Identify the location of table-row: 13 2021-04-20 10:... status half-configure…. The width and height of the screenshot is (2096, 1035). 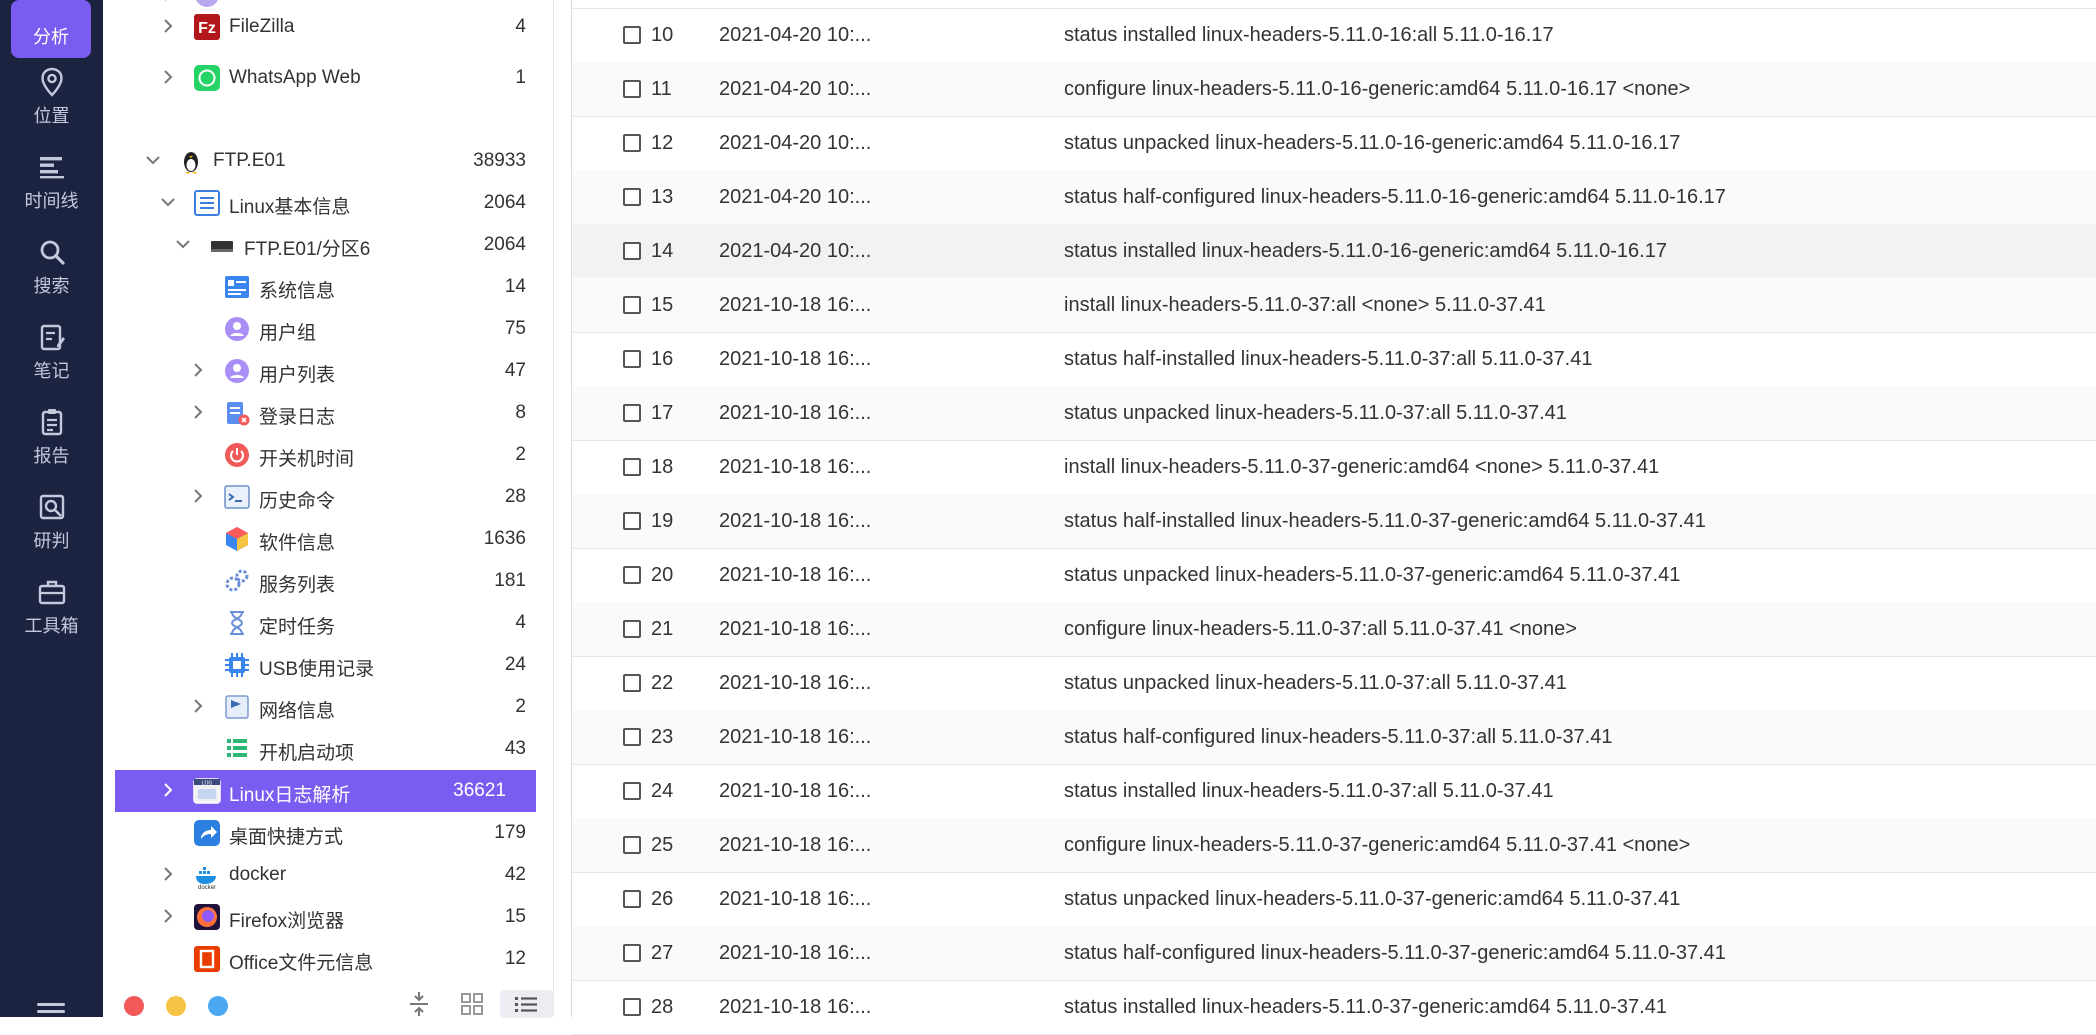
(1334, 197).